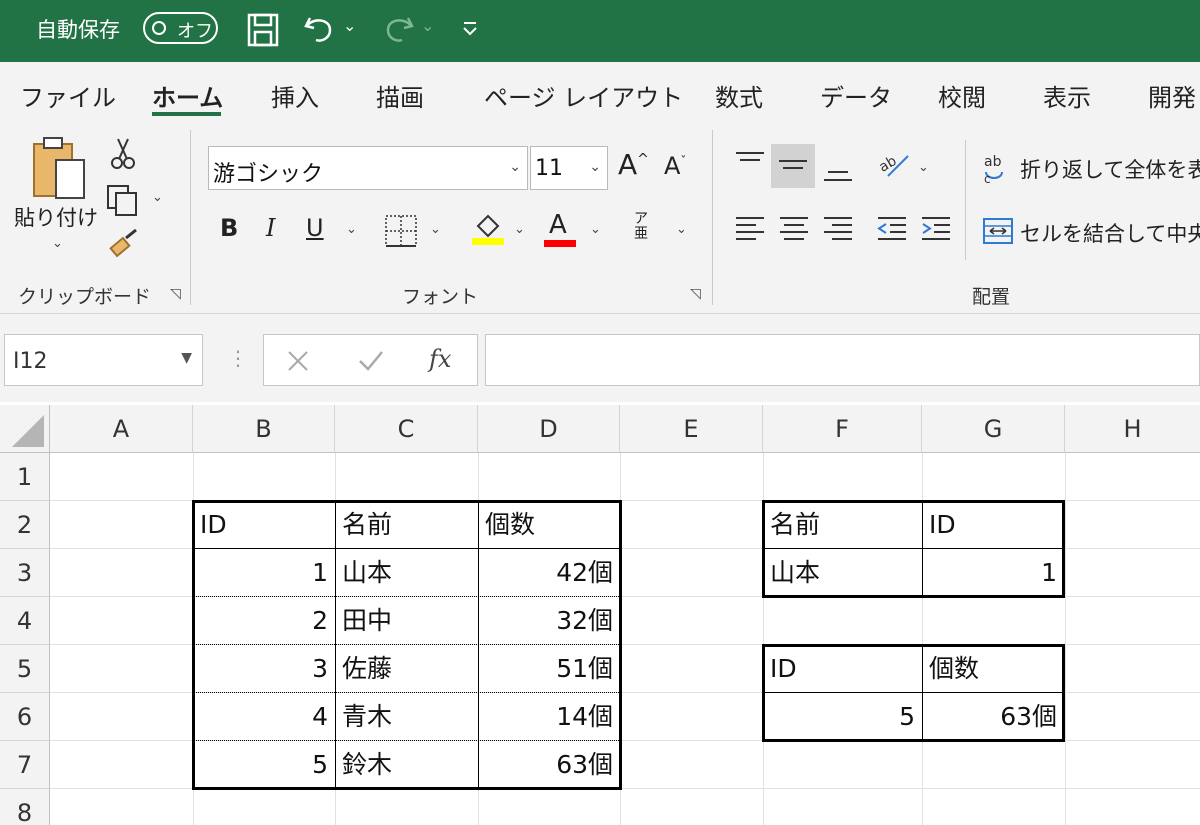  I want to click on cancel-icon, so click(298, 361).